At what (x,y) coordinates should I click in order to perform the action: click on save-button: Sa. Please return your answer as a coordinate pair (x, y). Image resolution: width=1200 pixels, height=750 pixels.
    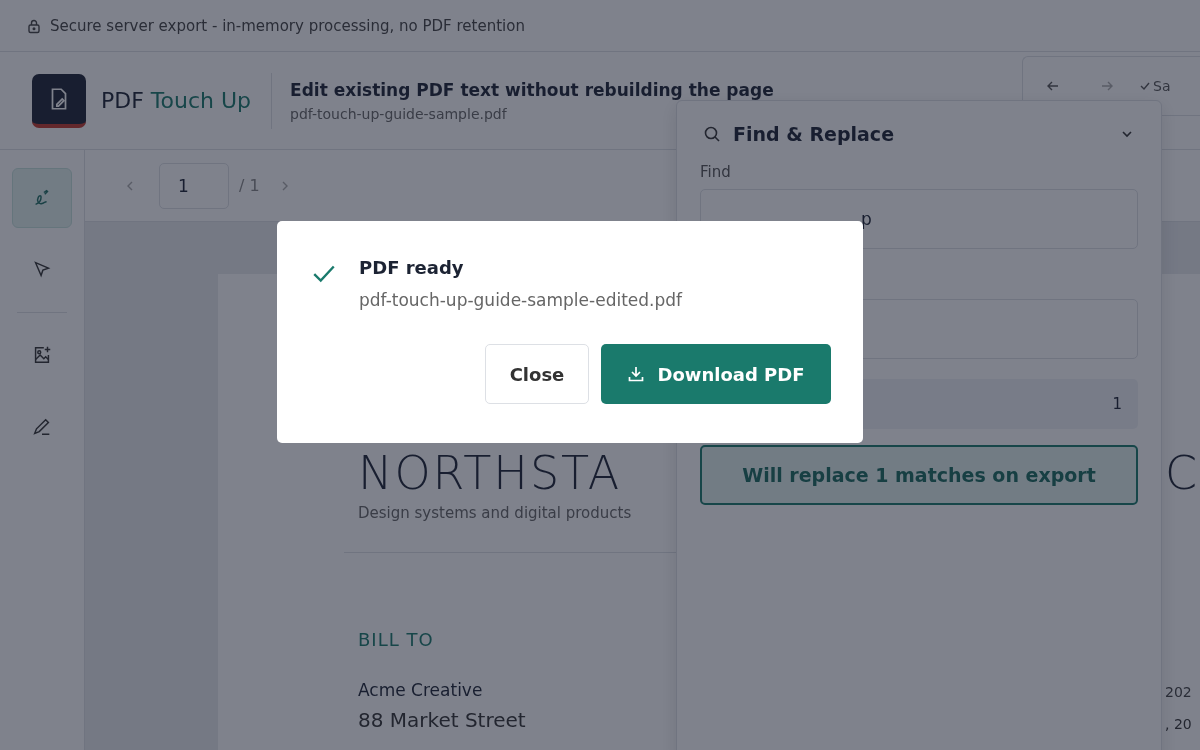
    Looking at the image, I should click on (1155, 85).